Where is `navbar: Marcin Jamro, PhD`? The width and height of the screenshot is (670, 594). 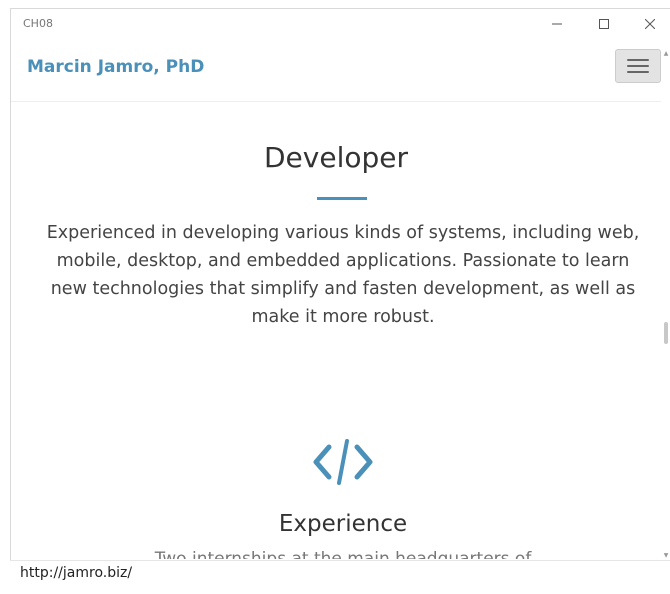 navbar: Marcin Jamro, PhD is located at coordinates (336, 75).